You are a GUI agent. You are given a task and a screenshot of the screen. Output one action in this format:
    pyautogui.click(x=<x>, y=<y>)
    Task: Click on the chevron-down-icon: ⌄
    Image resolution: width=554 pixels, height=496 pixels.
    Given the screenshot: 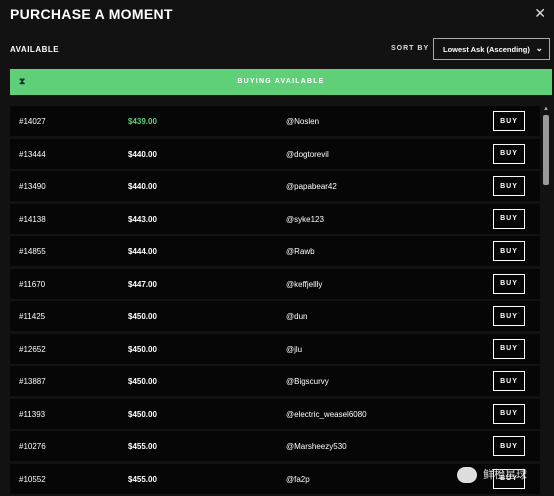 What is the action you would take?
    pyautogui.click(x=539, y=48)
    